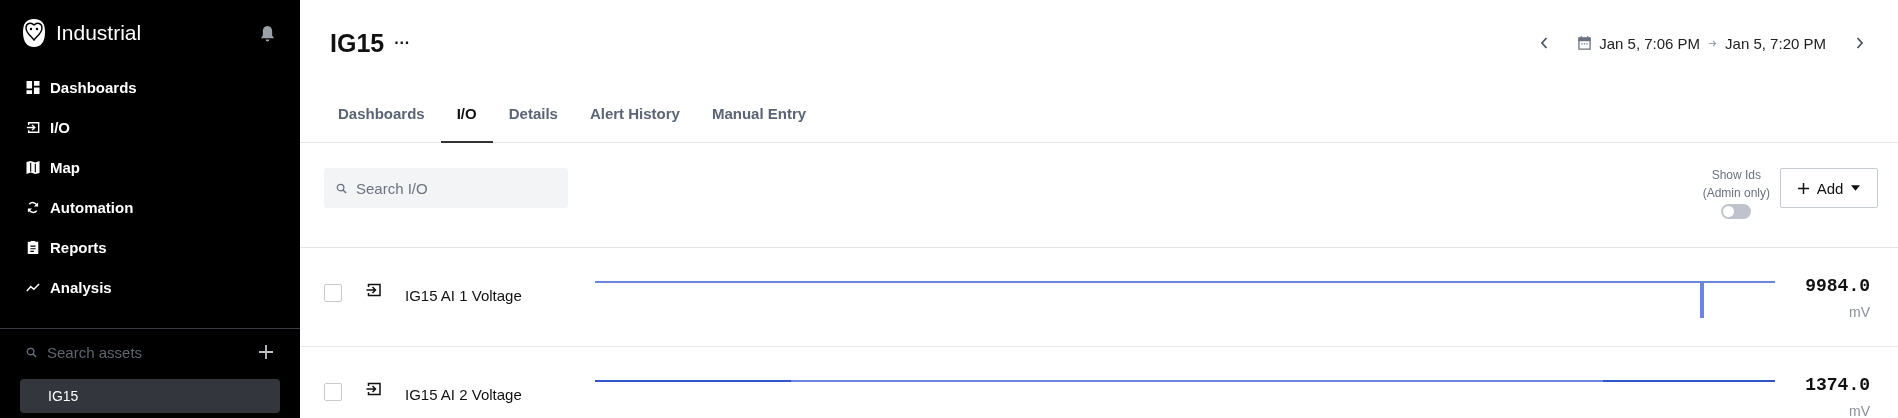 Image resolution: width=1898 pixels, height=418 pixels. Describe the element at coordinates (1650, 43) in the screenshot. I see `range-start: Jan 5, 7:06 PM` at that location.